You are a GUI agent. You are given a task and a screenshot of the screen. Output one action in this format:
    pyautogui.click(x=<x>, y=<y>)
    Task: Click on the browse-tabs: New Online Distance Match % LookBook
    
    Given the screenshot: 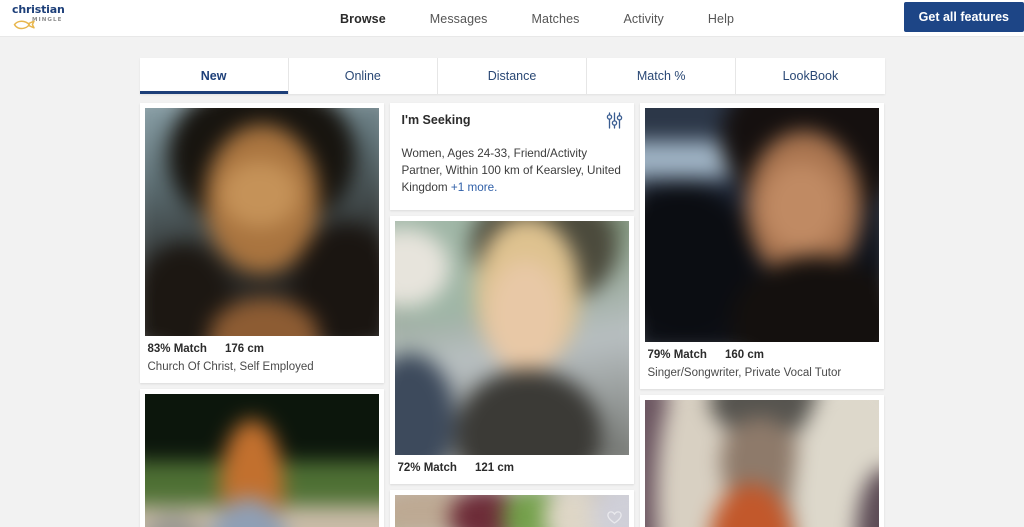 What is the action you would take?
    pyautogui.click(x=512, y=76)
    